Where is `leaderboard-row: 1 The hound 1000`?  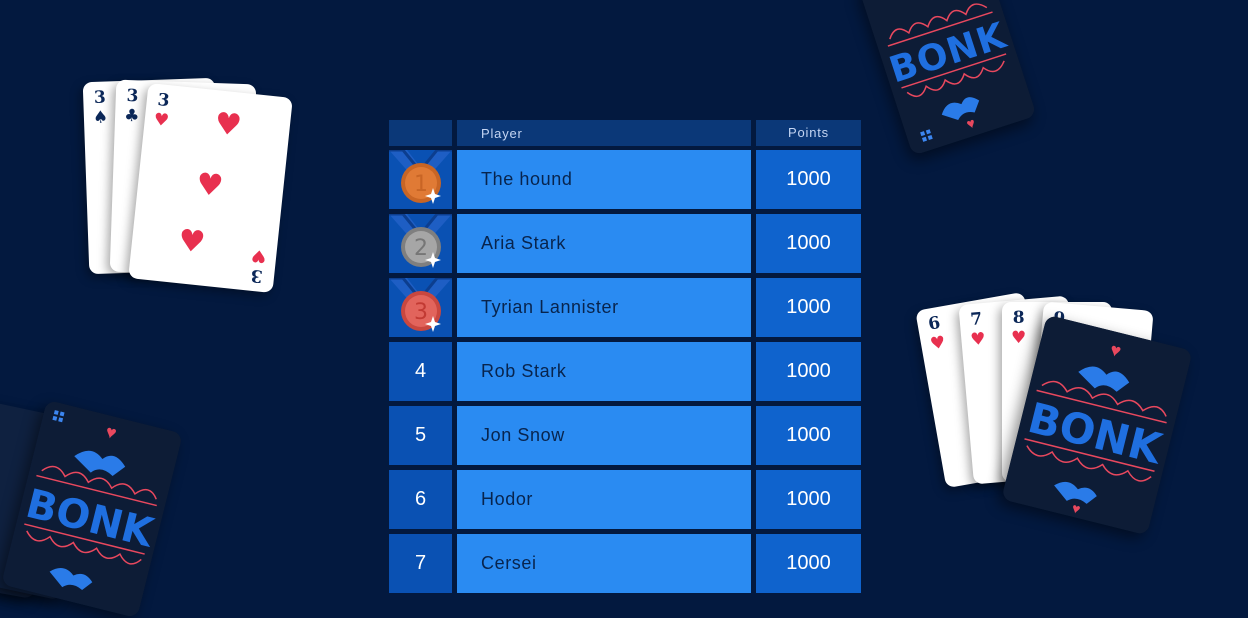
leaderboard-row: 1 The hound 1000 is located at coordinates (625, 179).